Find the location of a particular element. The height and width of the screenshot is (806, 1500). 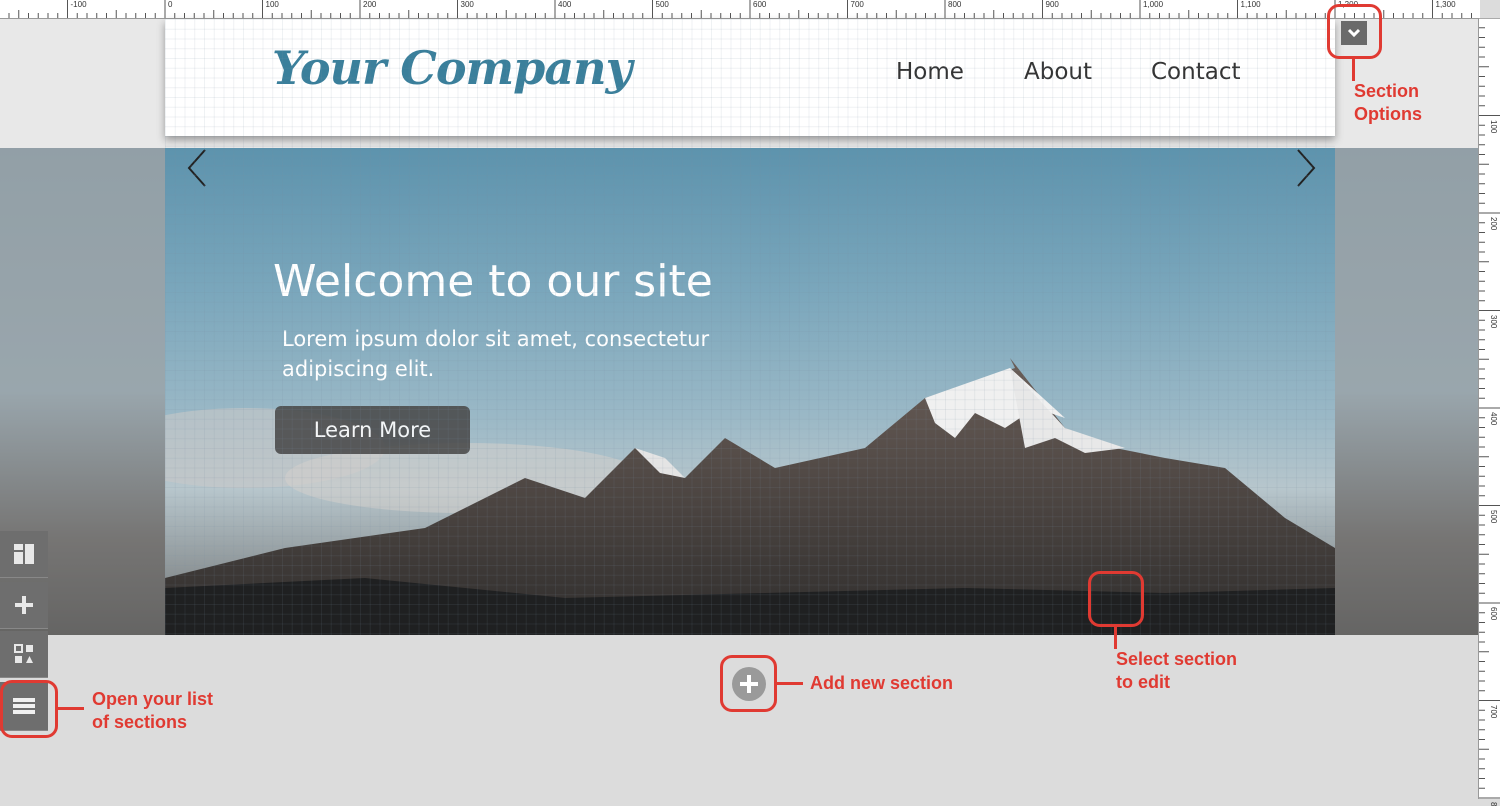

nav-about: About is located at coordinates (1058, 72).